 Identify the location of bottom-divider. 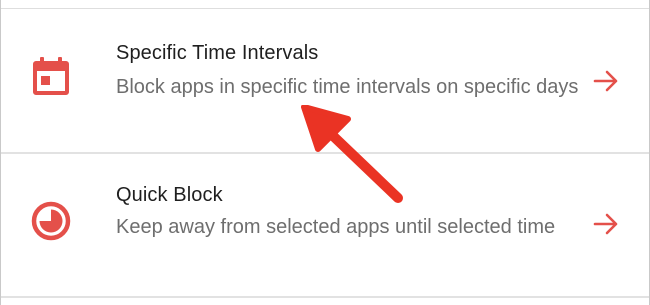
(325, 297).